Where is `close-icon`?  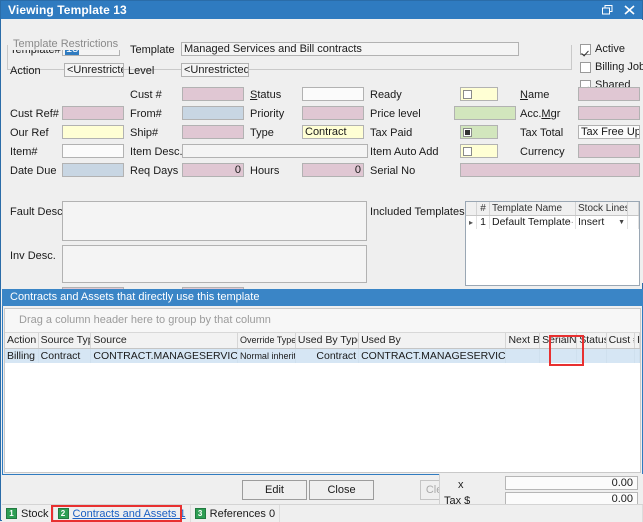
close-icon is located at coordinates (629, 10).